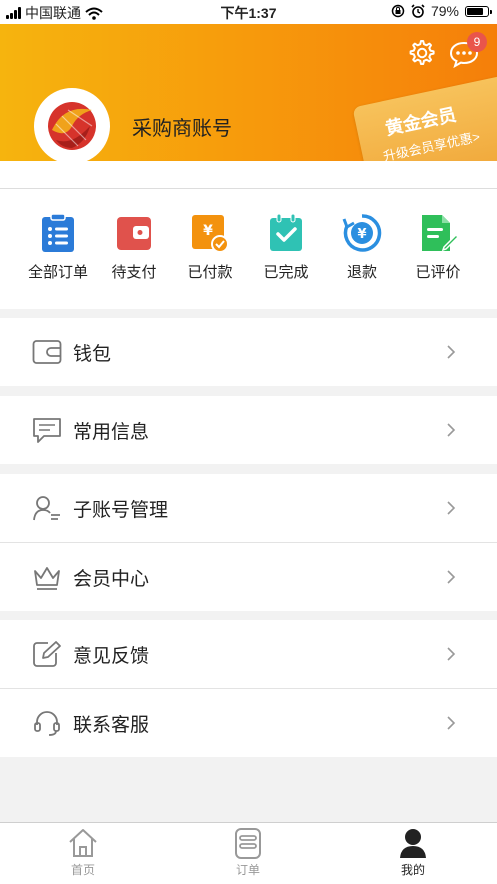  I want to click on refund-yen-icon: ¥, so click(362, 233).